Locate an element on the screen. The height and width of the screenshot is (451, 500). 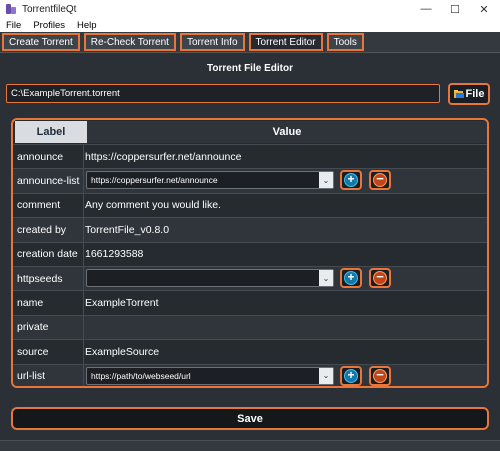
table-row: httpseeds ⌄ + − is located at coordinates (250, 278).